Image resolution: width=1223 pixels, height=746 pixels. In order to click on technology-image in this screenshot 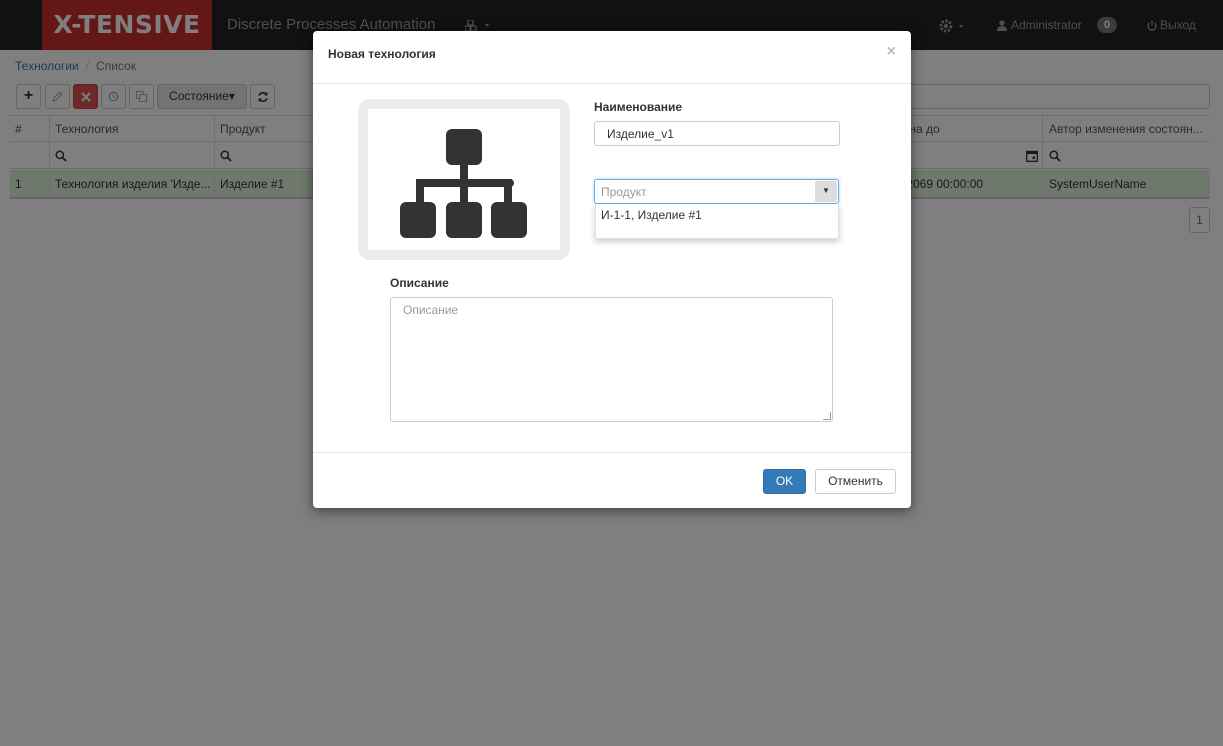, I will do `click(464, 179)`.